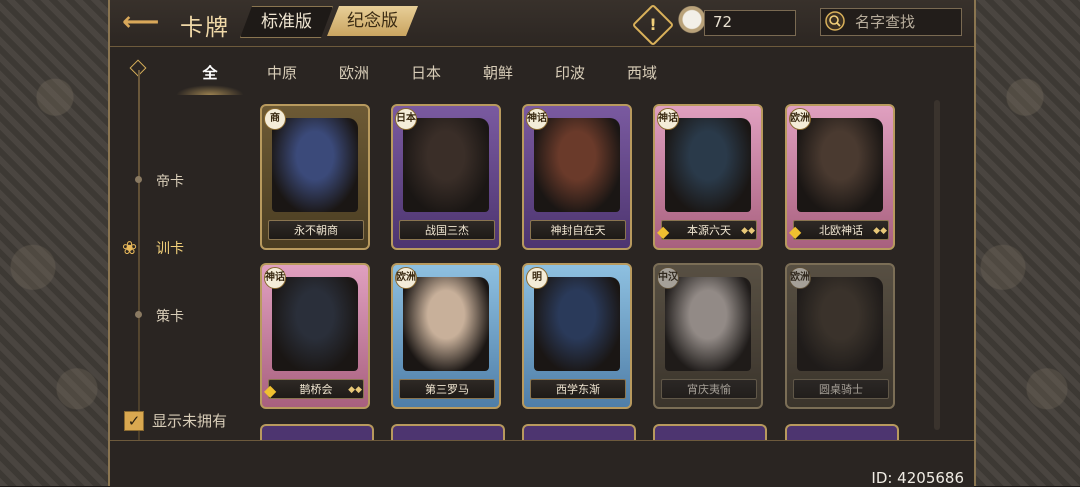 The width and height of the screenshot is (1080, 487). I want to click on card-name: 西学东渐, so click(578, 389).